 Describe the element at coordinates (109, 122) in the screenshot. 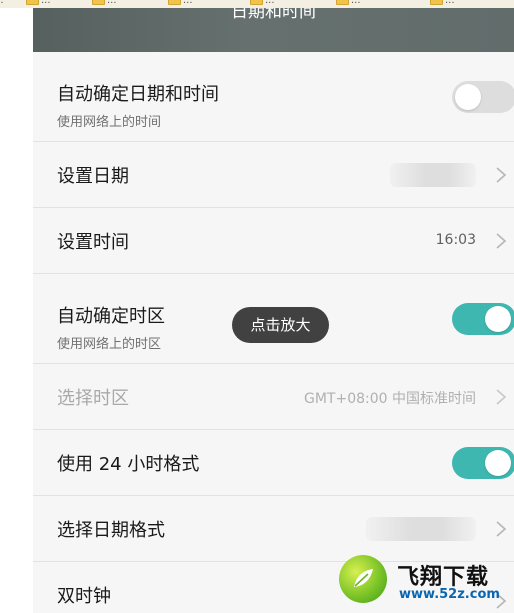

I see `setting-sublabel: 使用网络上的时间` at that location.